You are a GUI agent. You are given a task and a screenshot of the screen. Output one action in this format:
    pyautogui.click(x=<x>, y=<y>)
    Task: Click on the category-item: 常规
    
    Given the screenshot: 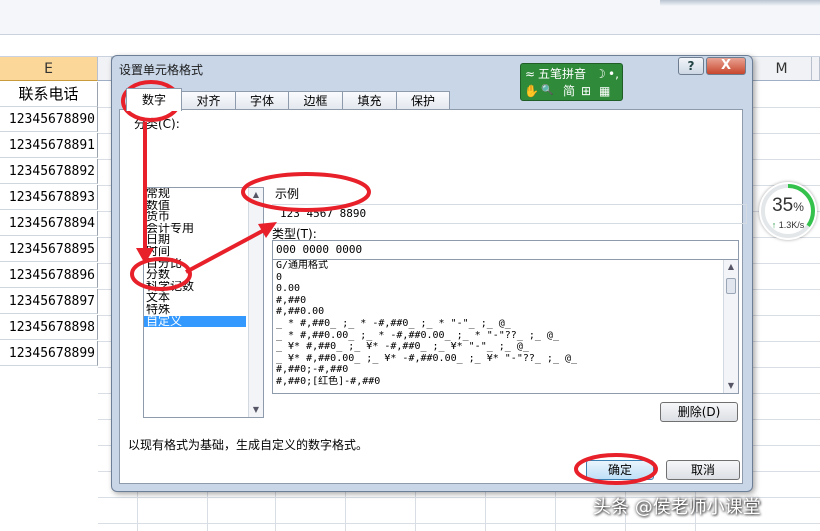 What is the action you would take?
    pyautogui.click(x=195, y=194)
    